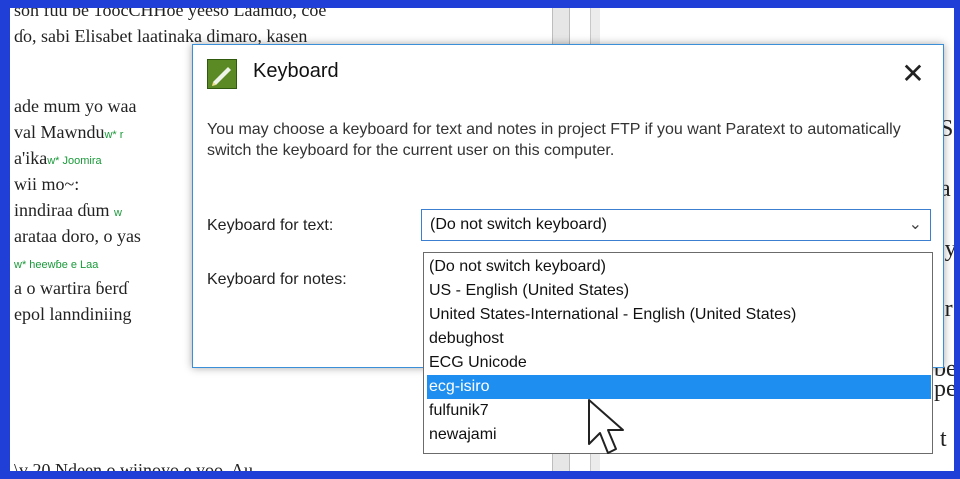 This screenshot has height=479, width=960. What do you see at coordinates (222, 74) in the screenshot?
I see `paratext-app-icon` at bounding box center [222, 74].